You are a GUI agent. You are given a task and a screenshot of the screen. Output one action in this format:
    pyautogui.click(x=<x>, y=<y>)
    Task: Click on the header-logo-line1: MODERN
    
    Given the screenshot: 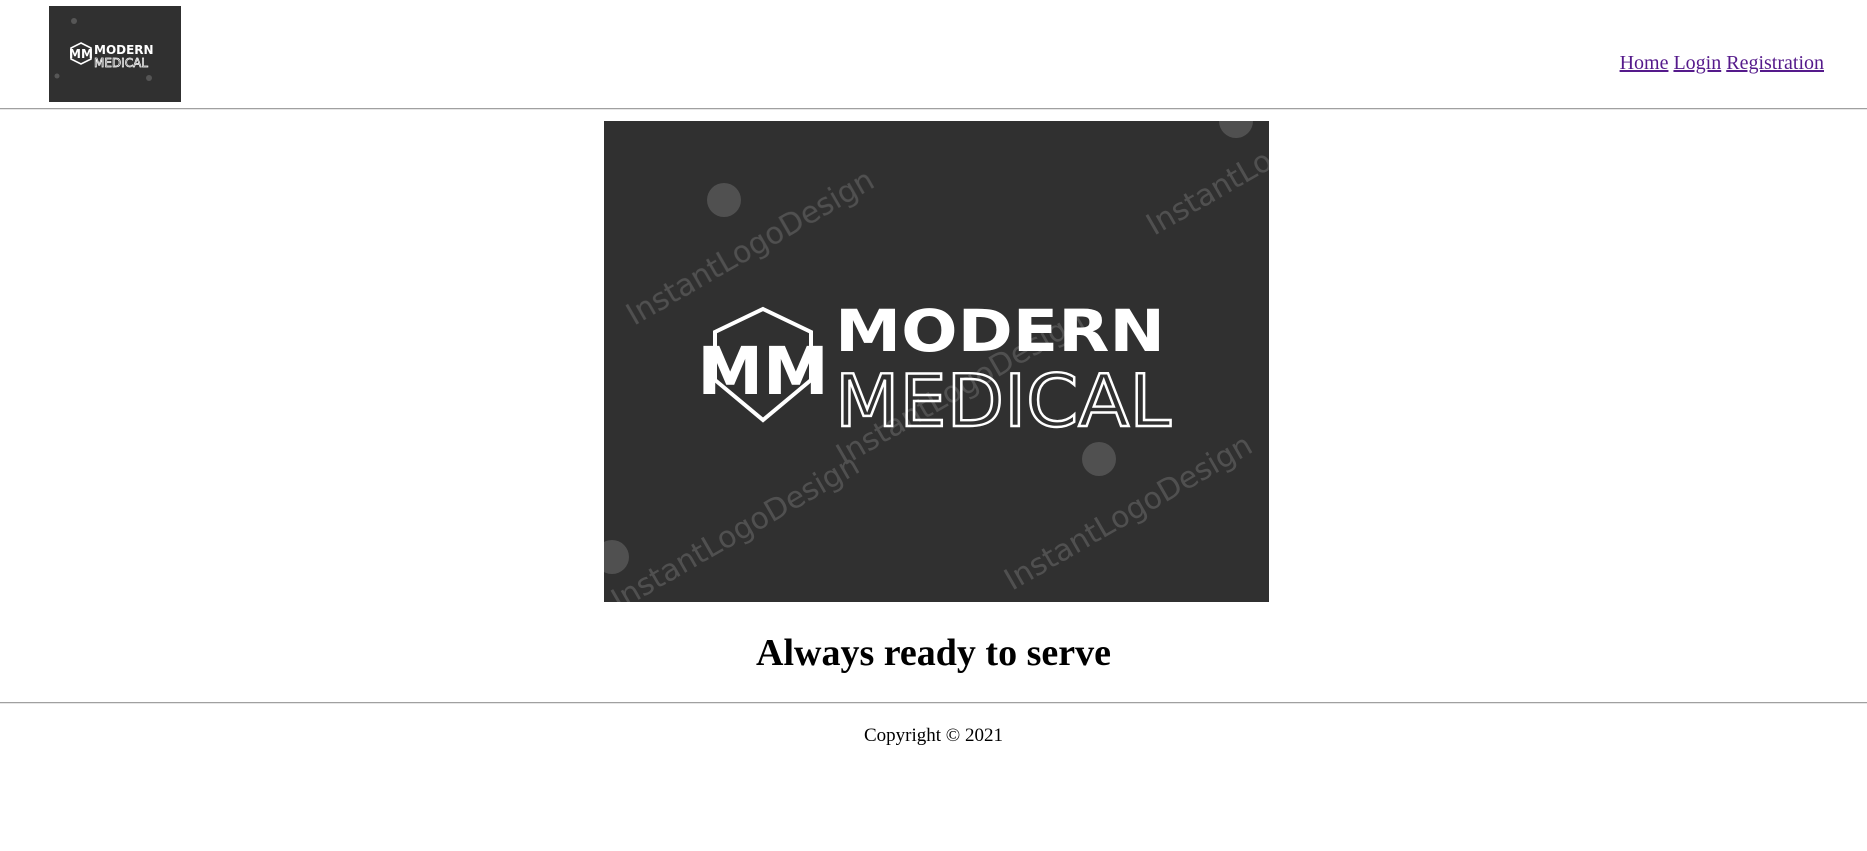 What is the action you would take?
    pyautogui.click(x=124, y=50)
    